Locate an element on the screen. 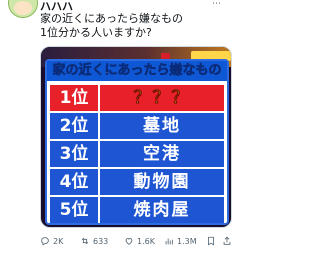 This screenshot has height=256, width=320. post-text: 家の近くにあったら嫌なもの 1位分かる人いますか? is located at coordinates (138, 26).